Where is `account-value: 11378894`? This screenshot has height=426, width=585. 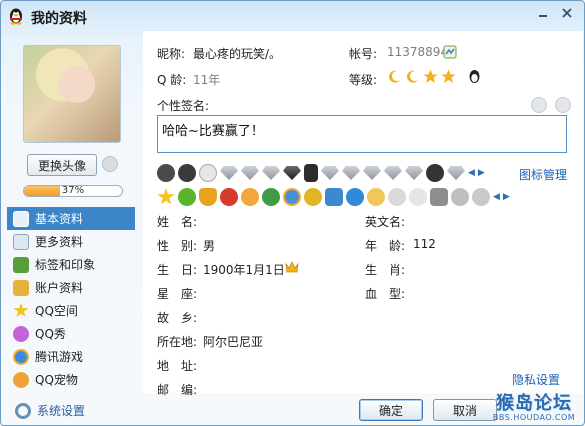
account-value: 11378894 is located at coordinates (418, 52).